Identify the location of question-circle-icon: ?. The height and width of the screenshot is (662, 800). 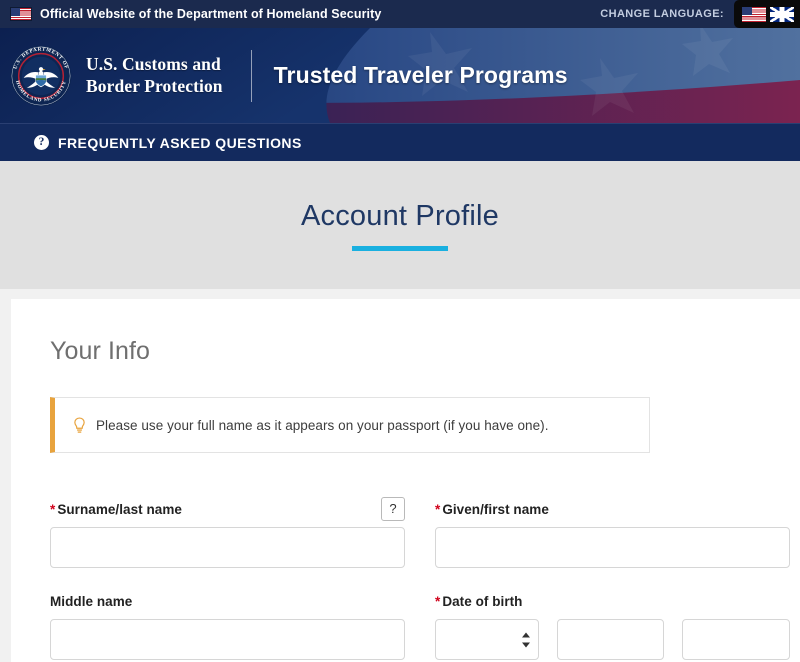
(41, 142).